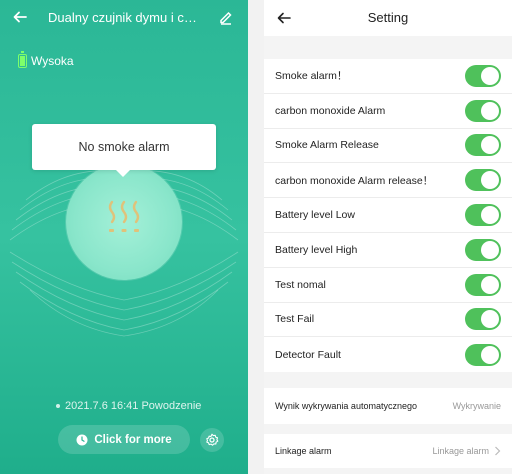 The width and height of the screenshot is (512, 474). I want to click on toggle-row: carbon monoxide Alarm, so click(388, 111).